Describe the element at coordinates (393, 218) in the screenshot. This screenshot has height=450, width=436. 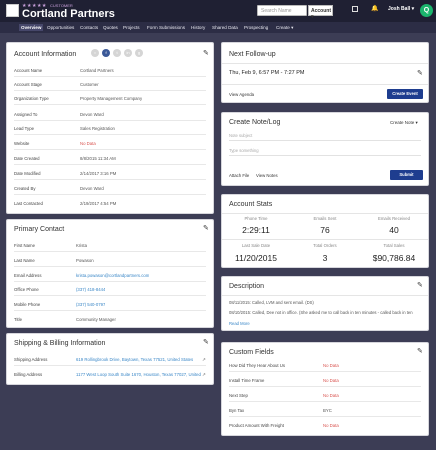
I see `stat-label: Emails Received` at that location.